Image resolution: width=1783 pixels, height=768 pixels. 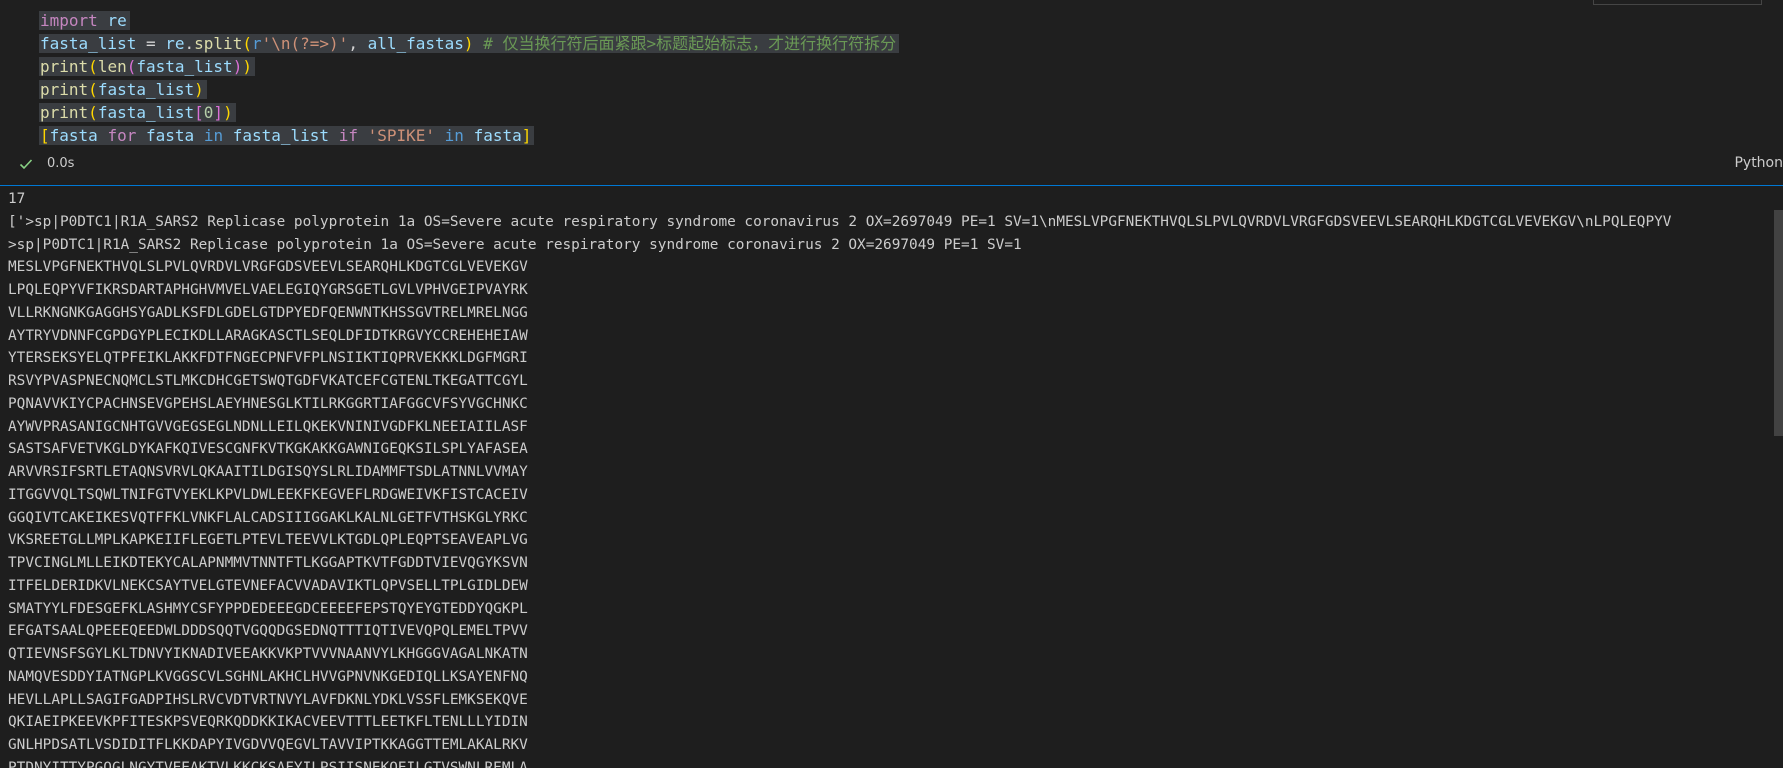 What do you see at coordinates (256, 43) in the screenshot?
I see `raw-string-prefix: r` at bounding box center [256, 43].